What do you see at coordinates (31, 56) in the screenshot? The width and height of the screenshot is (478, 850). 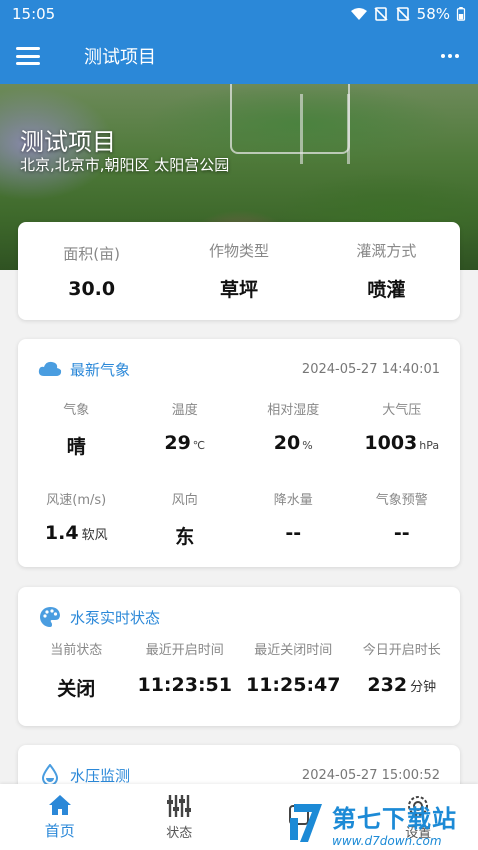 I see `menu-icon` at bounding box center [31, 56].